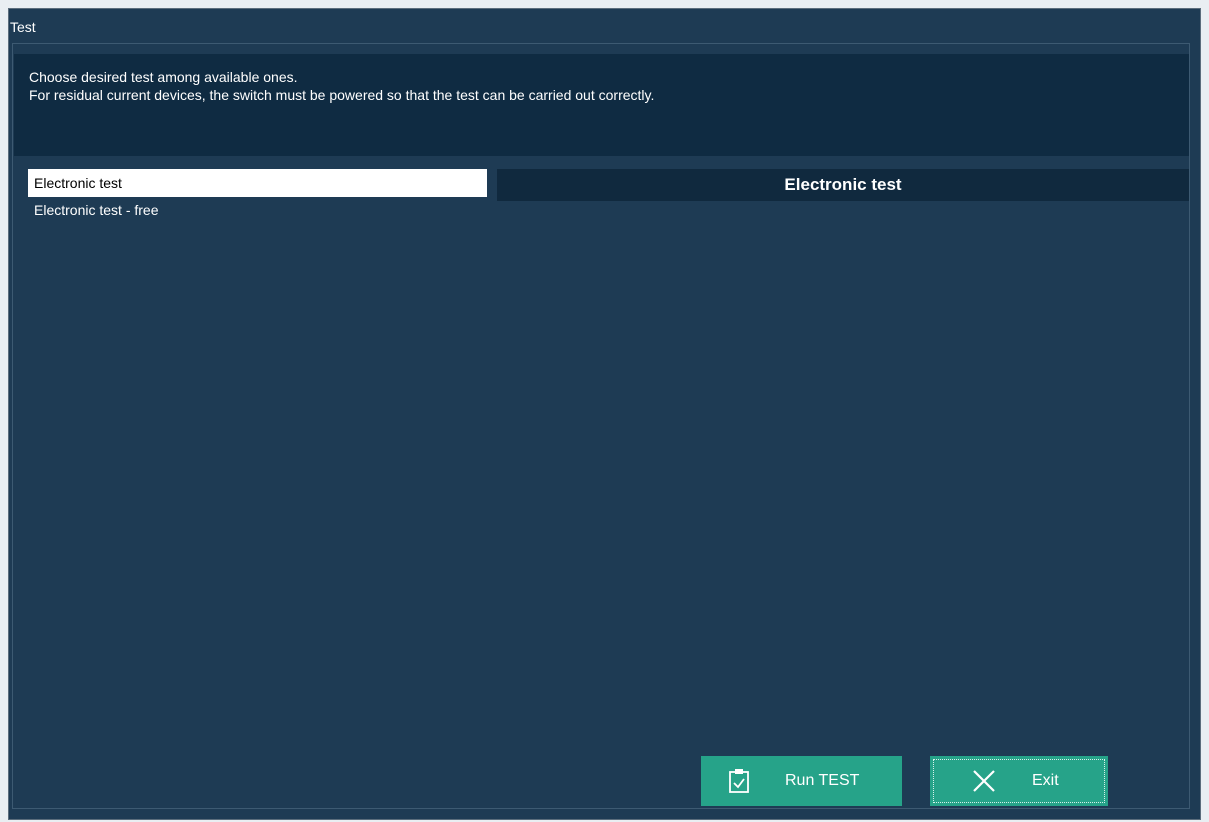  What do you see at coordinates (739, 781) in the screenshot?
I see `clipboard-check-icon` at bounding box center [739, 781].